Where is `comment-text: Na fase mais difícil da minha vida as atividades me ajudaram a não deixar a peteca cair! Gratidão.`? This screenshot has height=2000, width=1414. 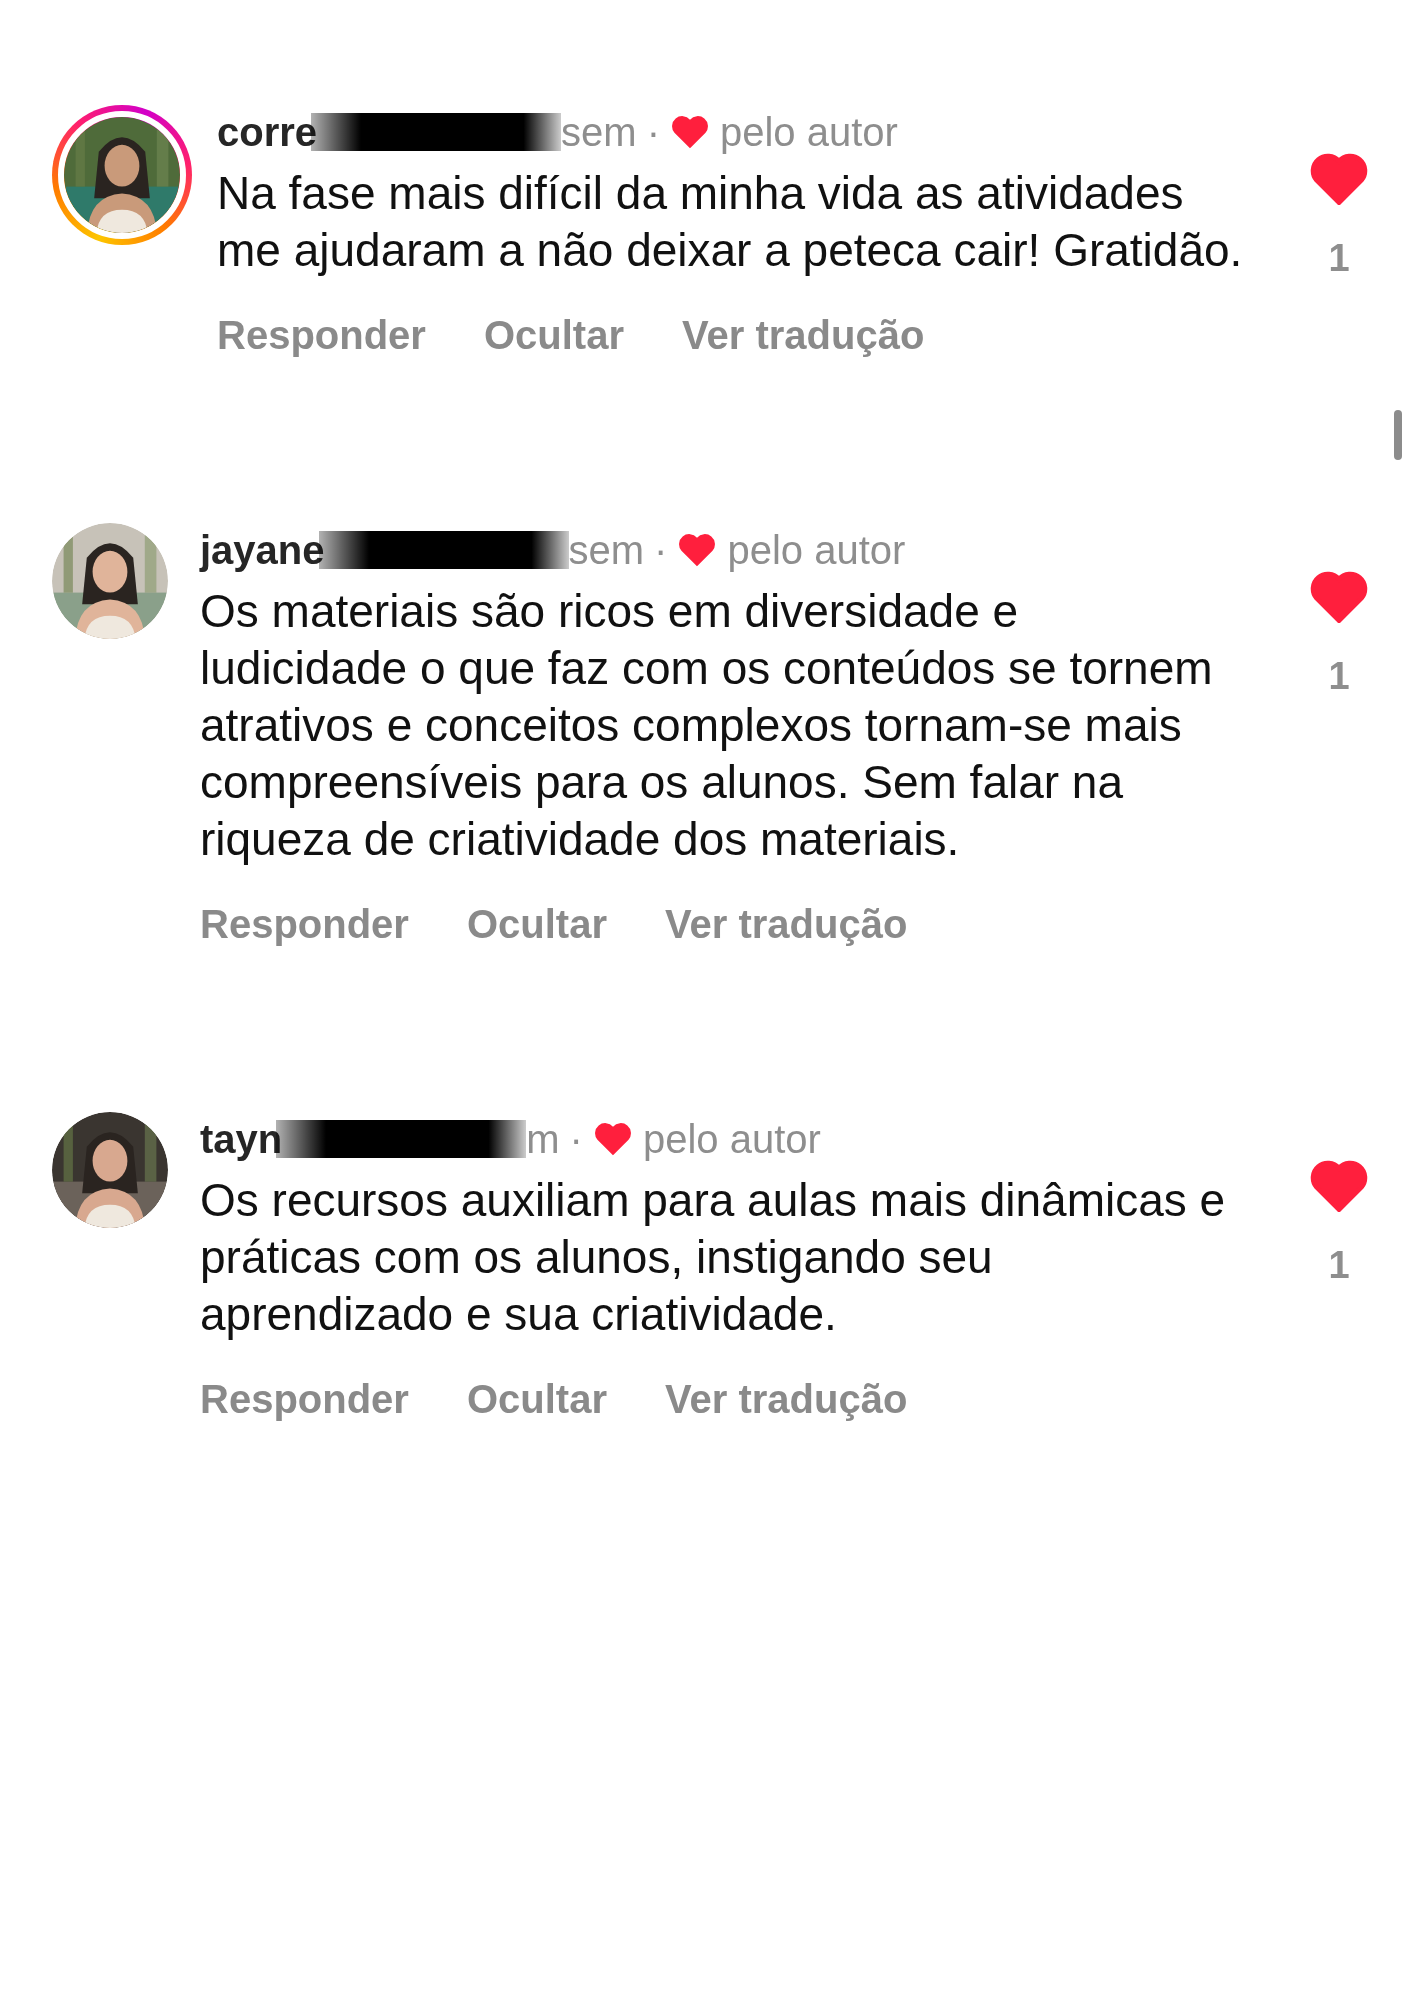
comment-text: Na fase mais difícil da minha vida as atividades me ajudaram a não deixar a peteca cair! Gratidão. is located at coordinates (730, 222).